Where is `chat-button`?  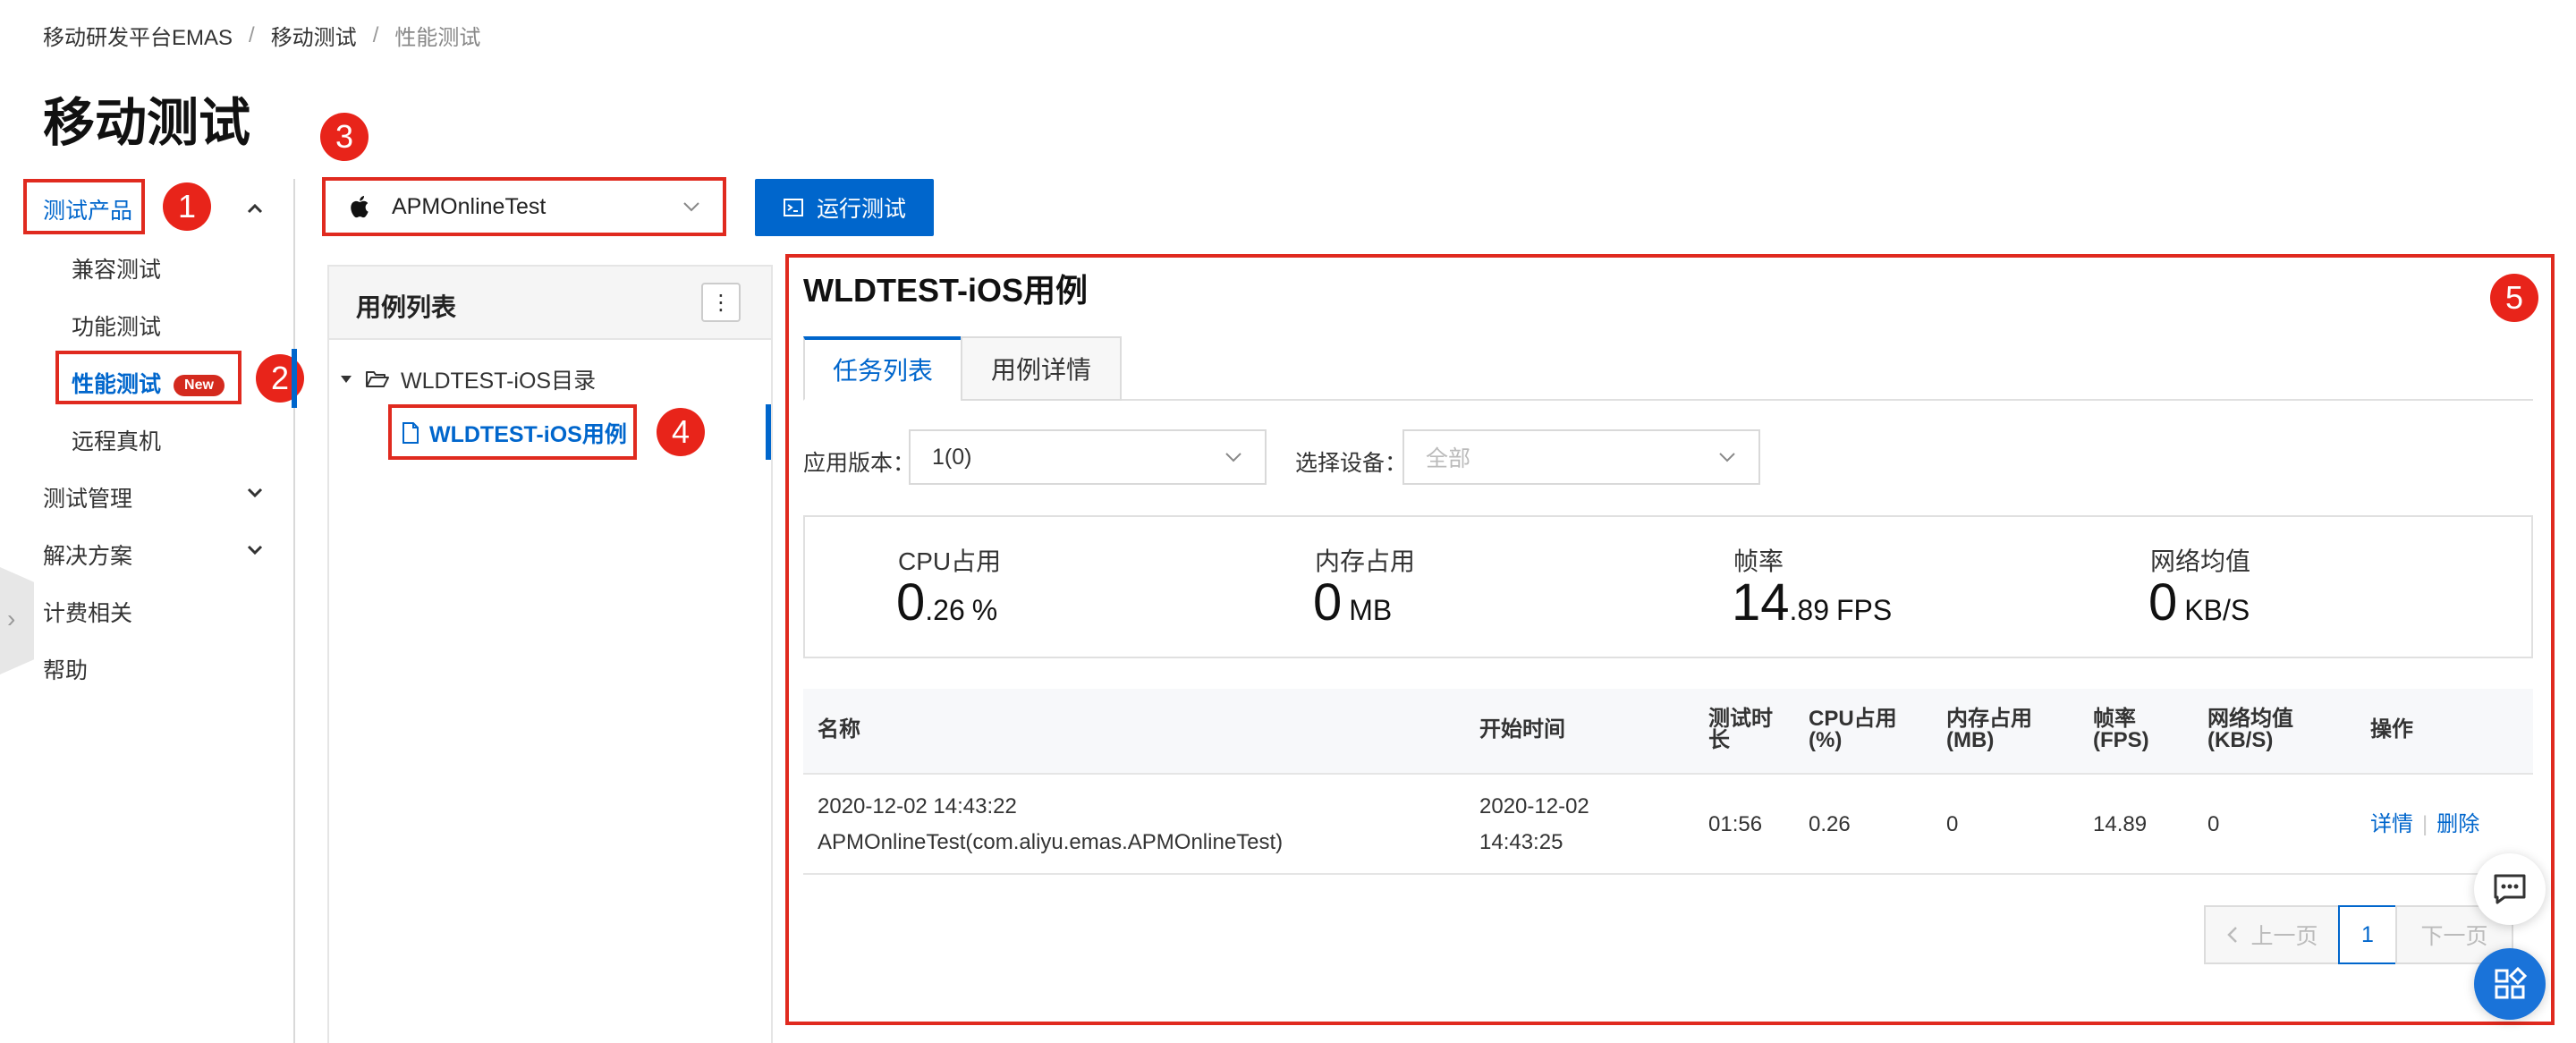
chat-button is located at coordinates (2510, 889).